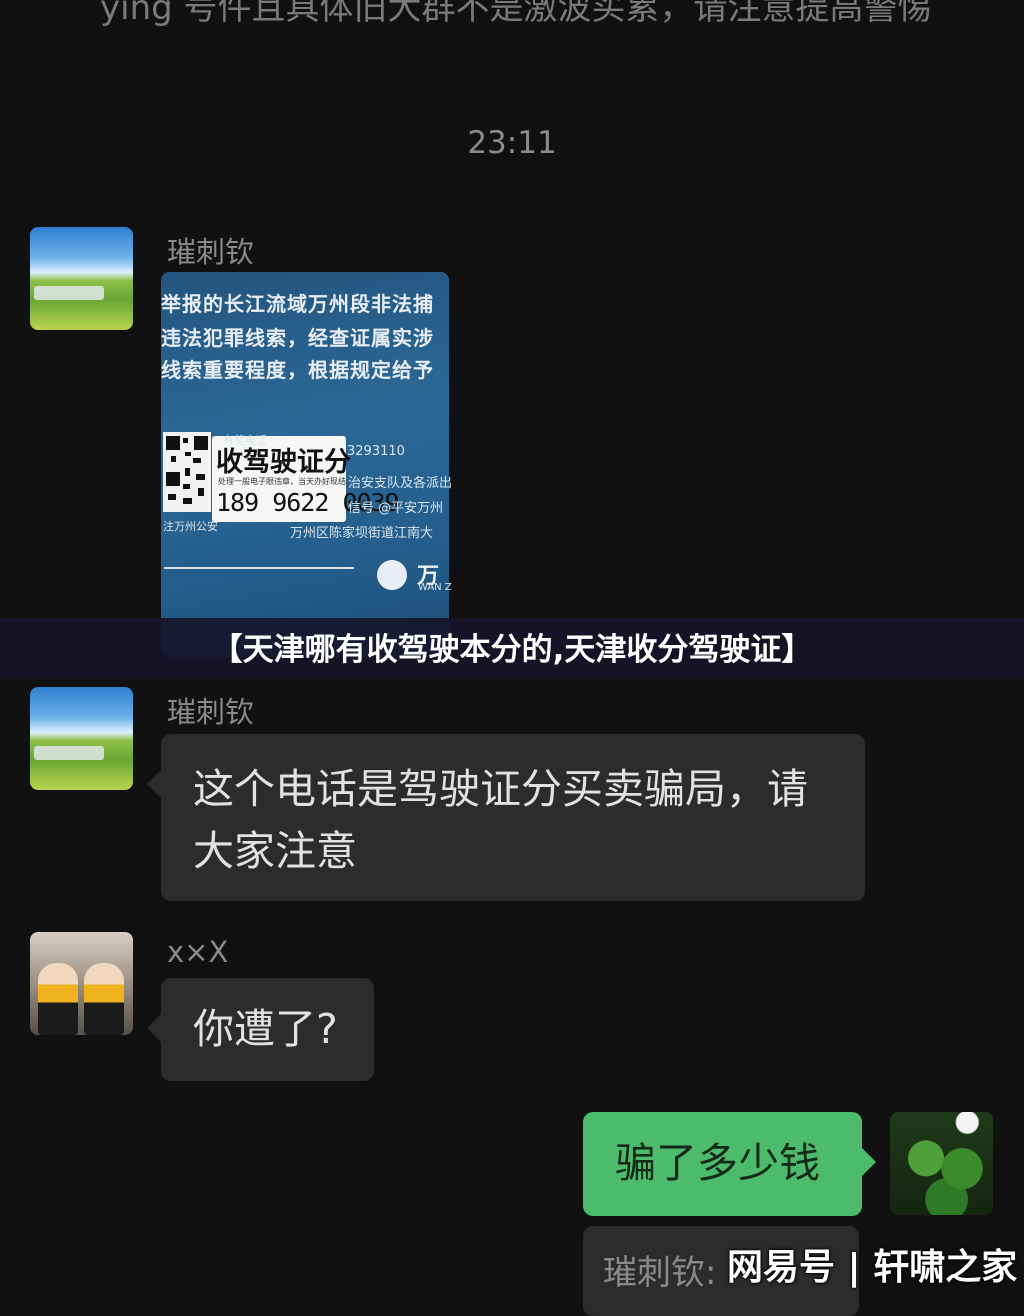 The image size is (1024, 1316). I want to click on photo-side-text: 万州区陈家坝街道江南大, so click(362, 533).